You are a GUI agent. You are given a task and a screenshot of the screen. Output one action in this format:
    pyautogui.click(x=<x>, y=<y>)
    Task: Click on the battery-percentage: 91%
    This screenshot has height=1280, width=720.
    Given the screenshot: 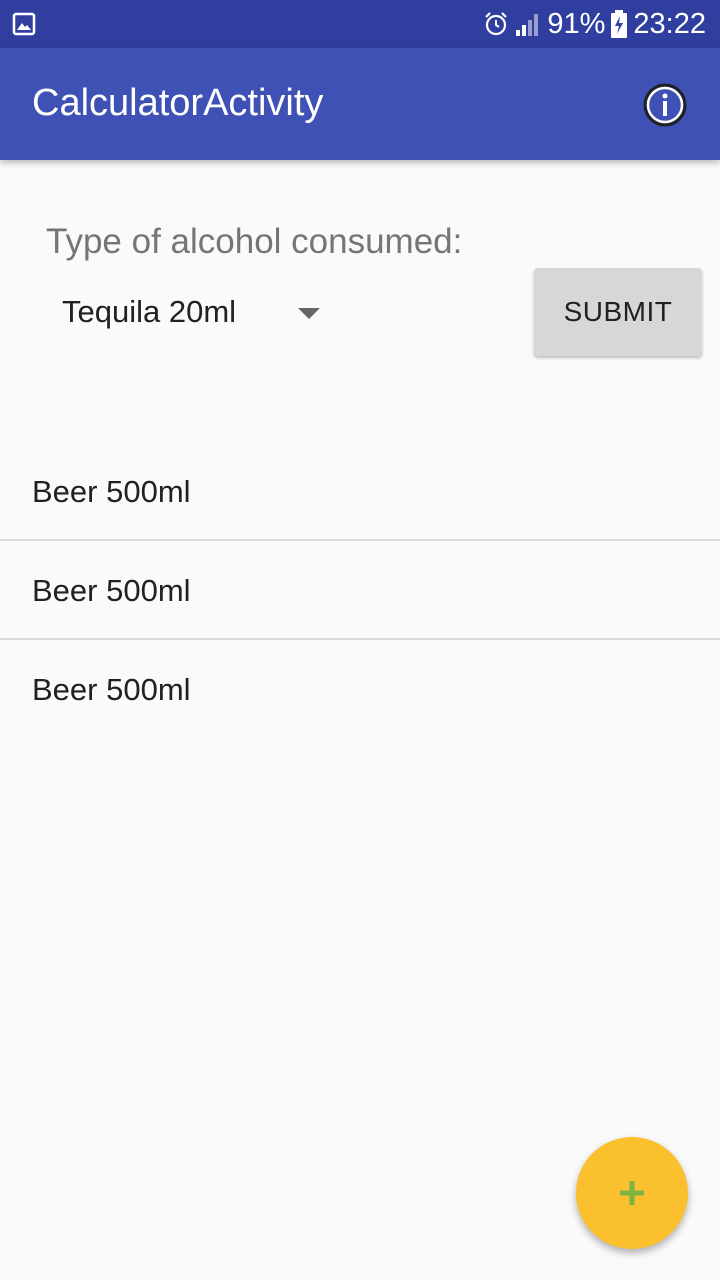 What is the action you would take?
    pyautogui.click(x=576, y=23)
    